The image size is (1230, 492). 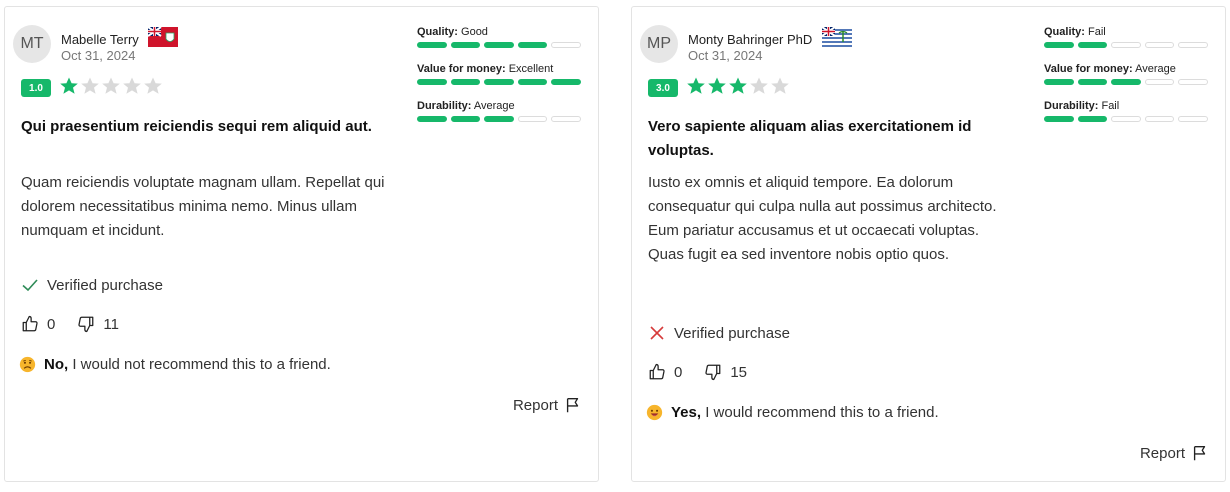 What do you see at coordinates (836, 37) in the screenshot?
I see `british-indian-ocean-territory-flag-icon` at bounding box center [836, 37].